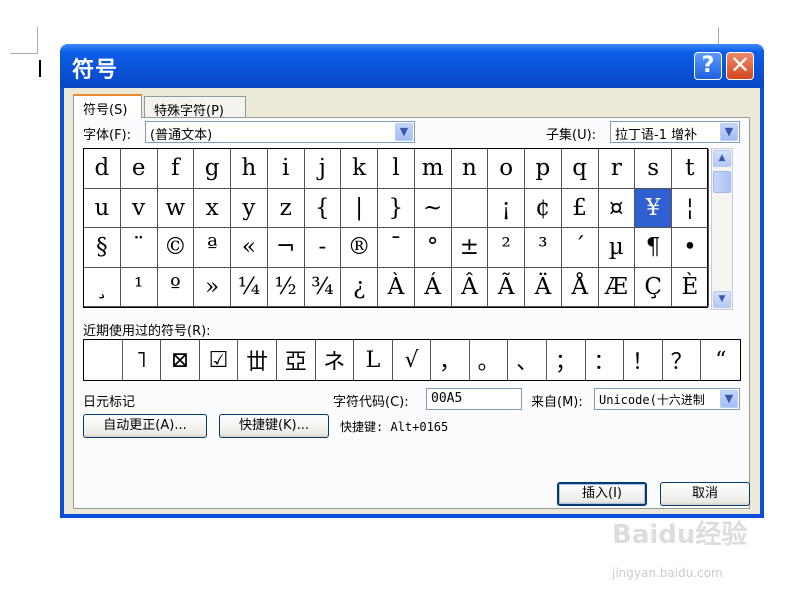 Image resolution: width=800 pixels, height=600 pixels. I want to click on symbol-cell: k, so click(359, 169).